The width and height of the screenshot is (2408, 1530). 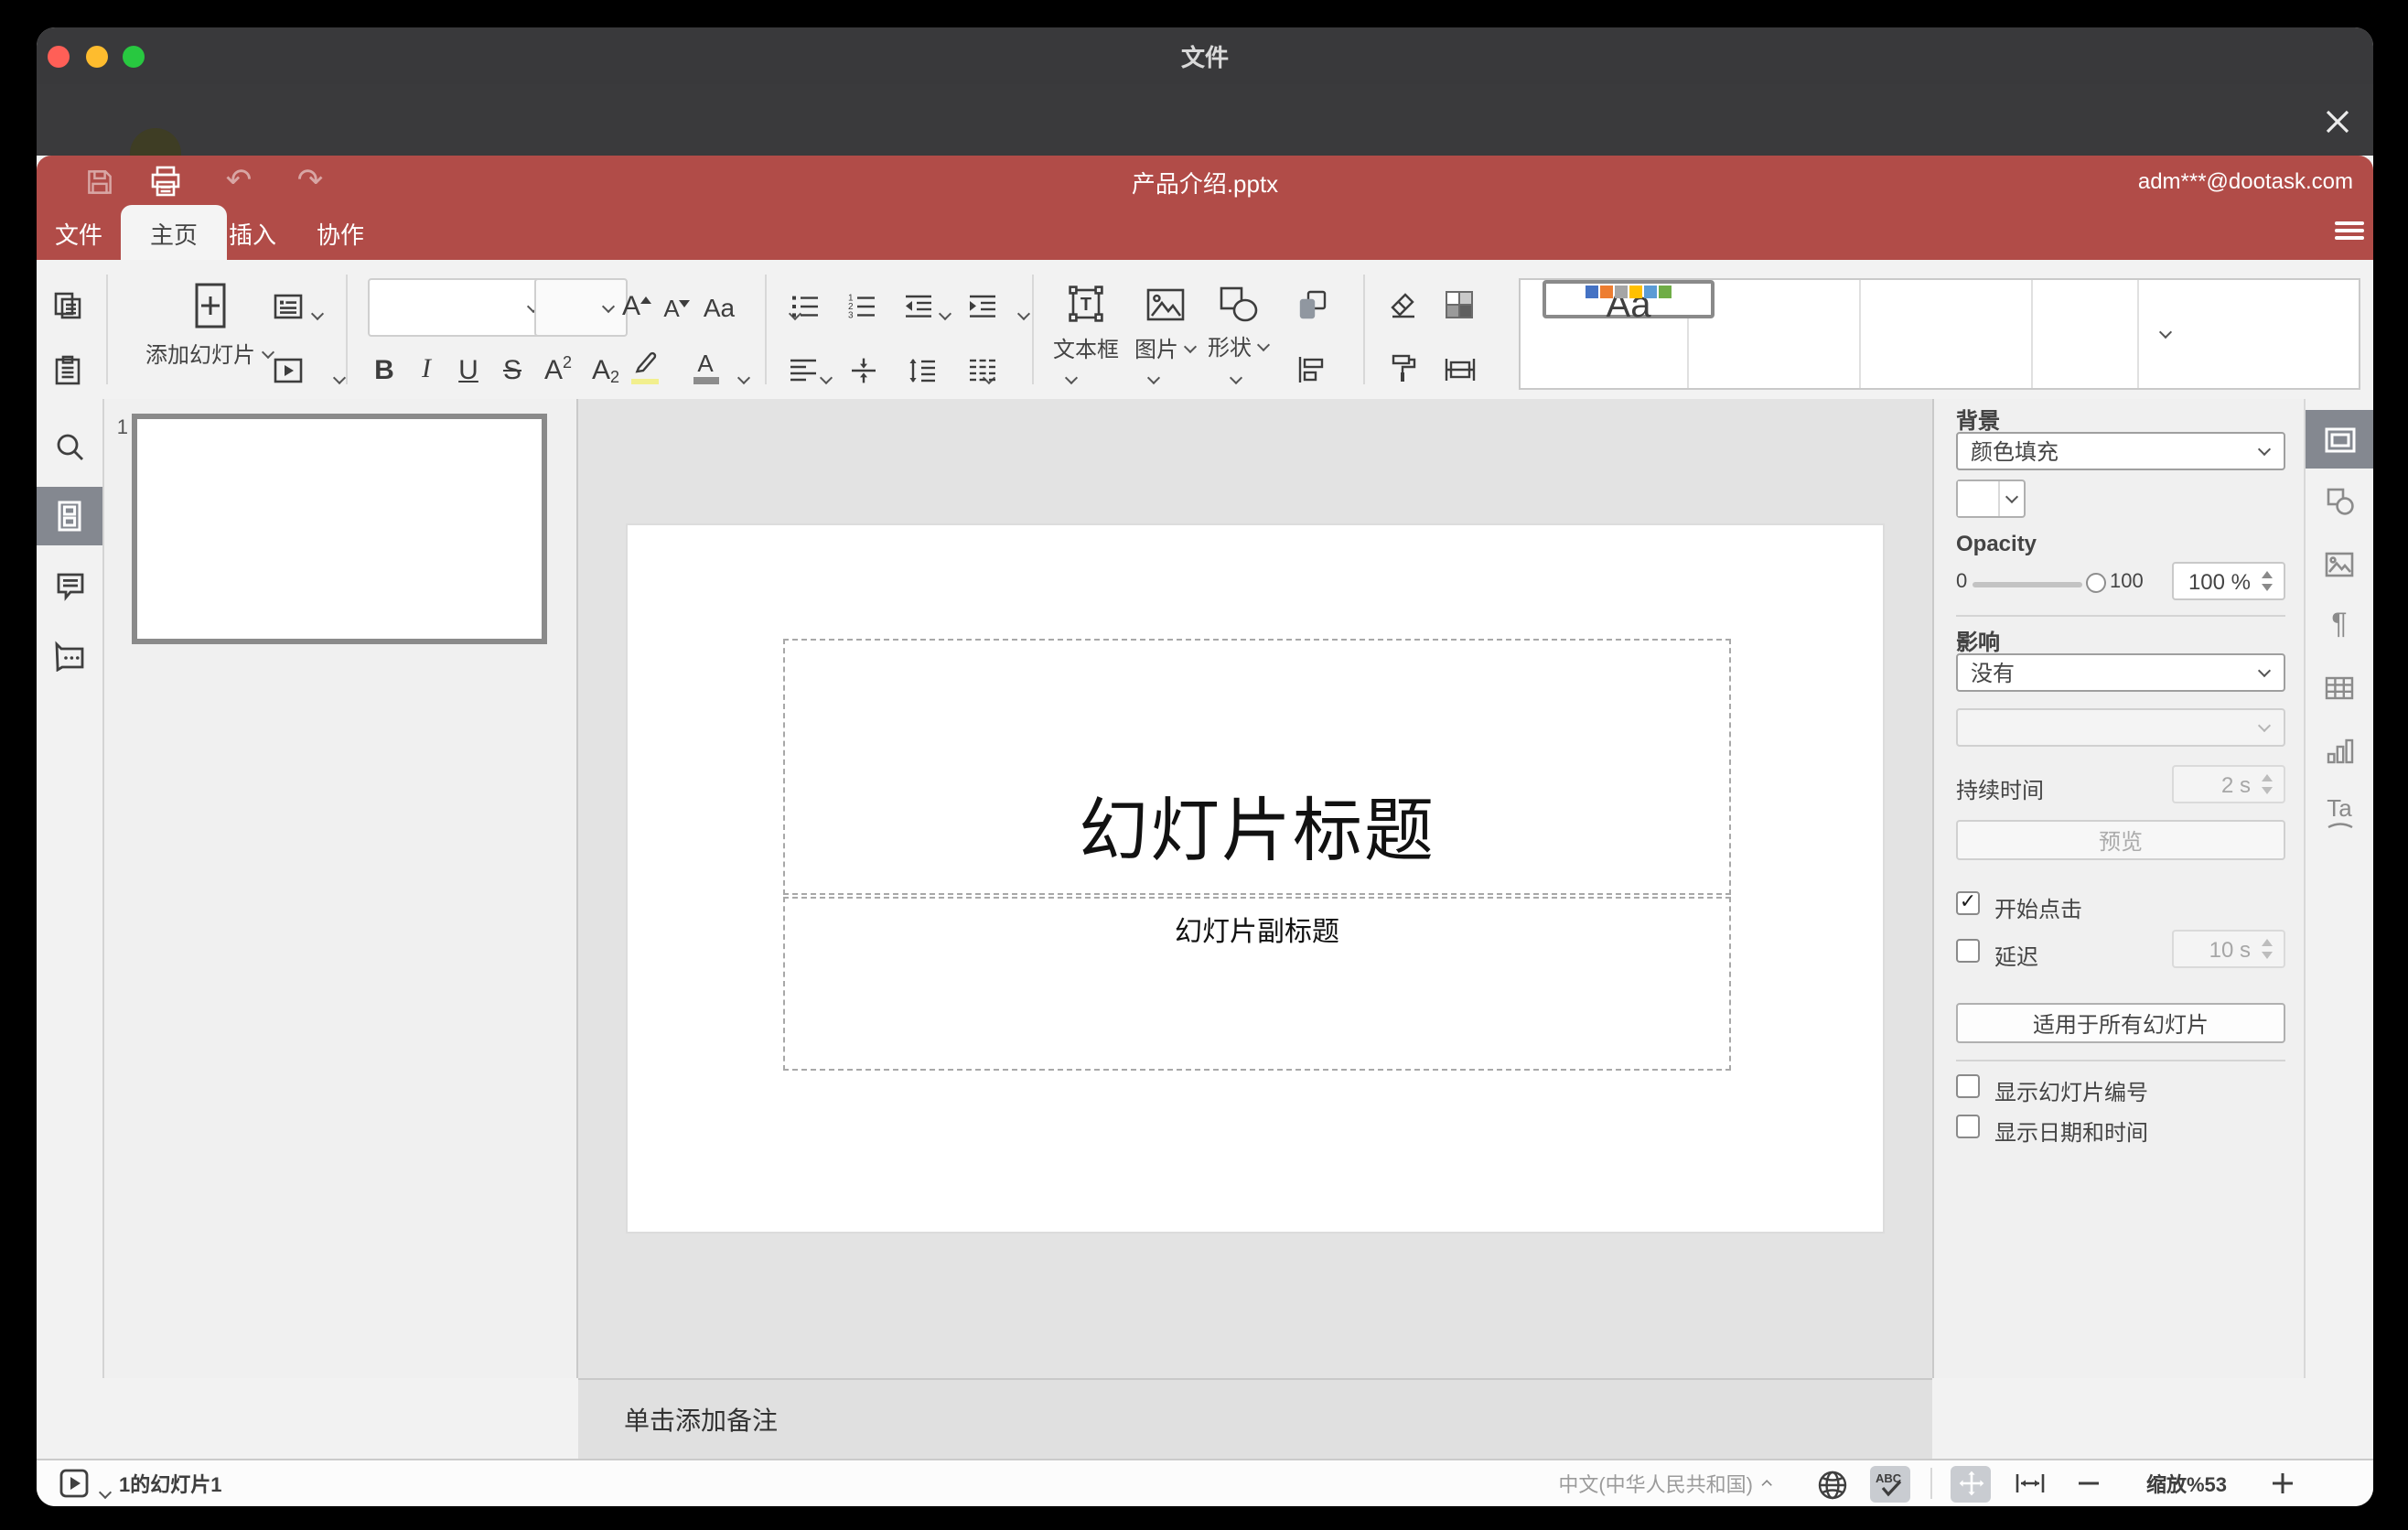 I want to click on numbered-list-button: 1 2 3, so click(x=860, y=305).